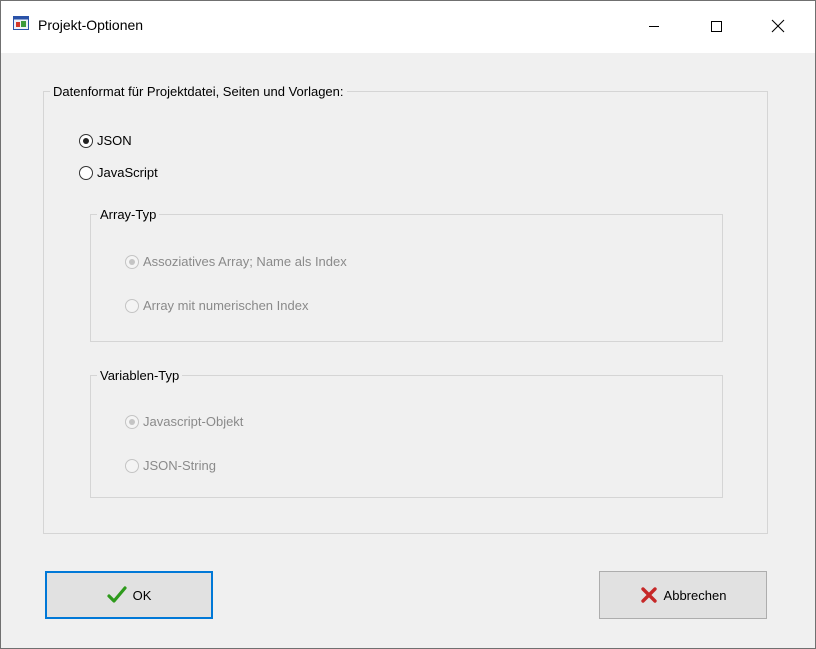 This screenshot has width=816, height=649. Describe the element at coordinates (193, 421) in the screenshot. I see `radio-javascript-object-label: Javascript-Objekt` at that location.